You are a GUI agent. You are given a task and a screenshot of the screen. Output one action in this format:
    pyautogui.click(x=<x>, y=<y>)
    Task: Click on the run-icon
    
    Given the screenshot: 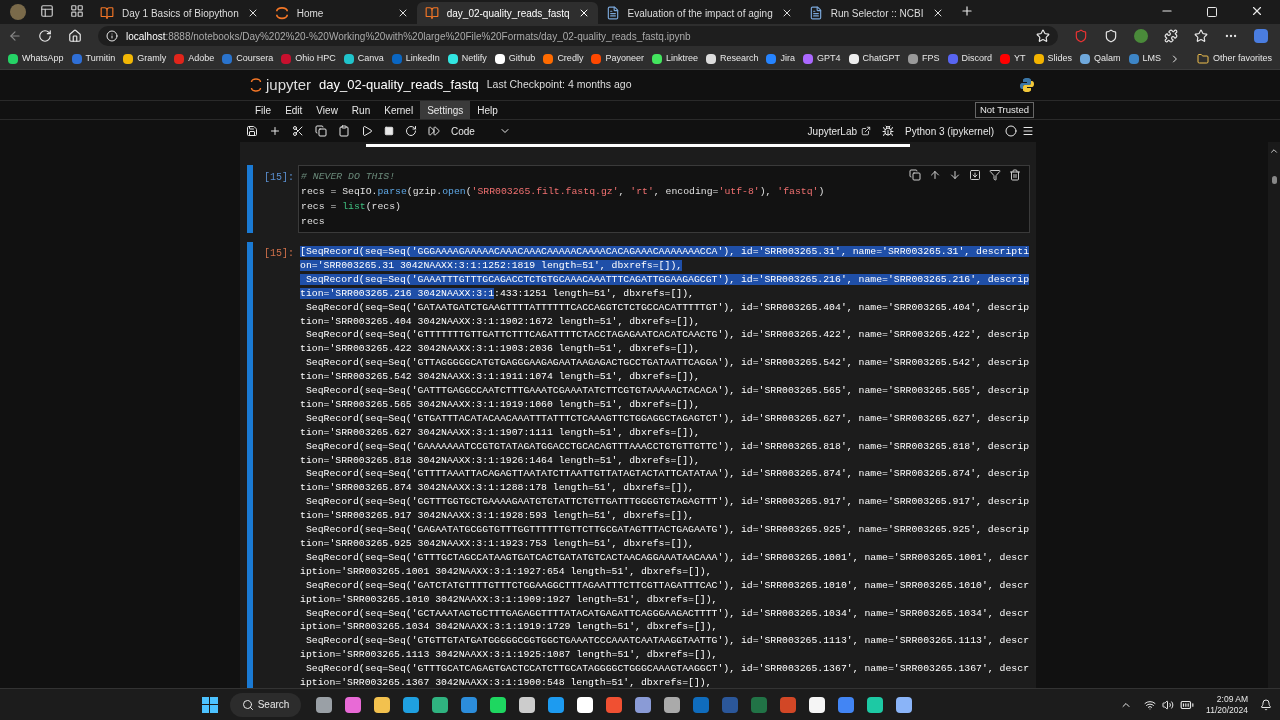 What is the action you would take?
    pyautogui.click(x=367, y=131)
    